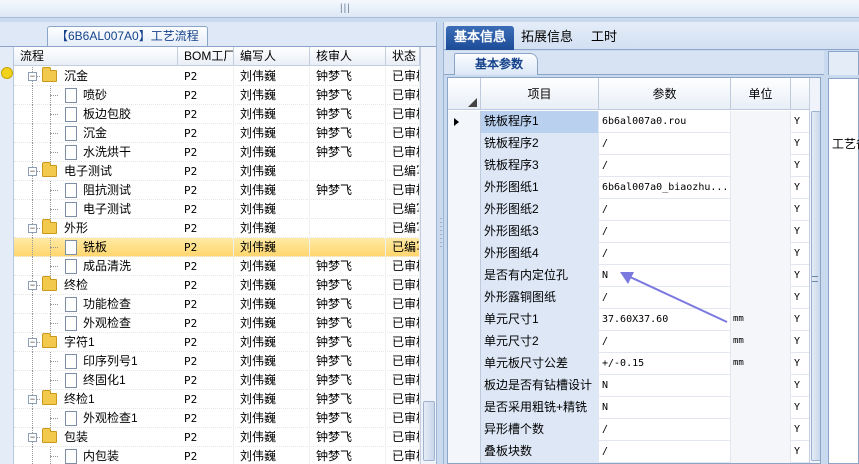 This screenshot has height=464, width=859. What do you see at coordinates (217, 114) in the screenshot?
I see `tree-step-row: 板边包胶 P2刘伟巍钟梦飞已审核` at bounding box center [217, 114].